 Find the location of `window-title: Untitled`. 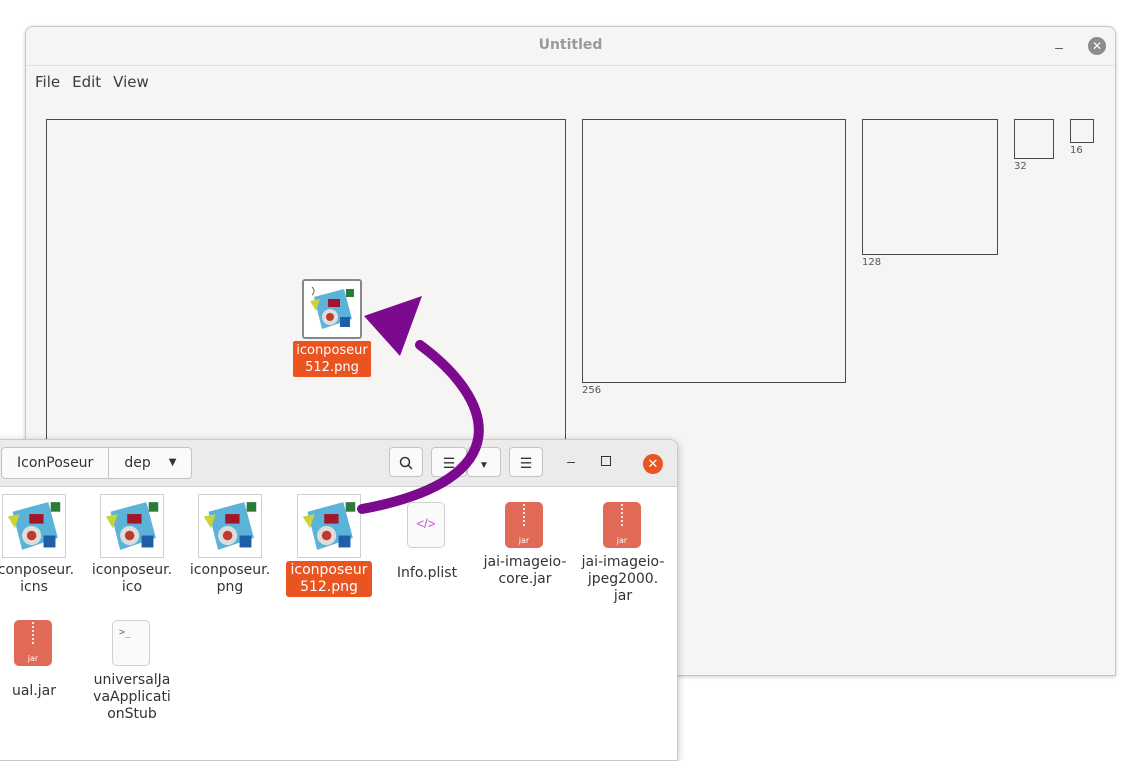

window-title: Untitled is located at coordinates (570, 45).